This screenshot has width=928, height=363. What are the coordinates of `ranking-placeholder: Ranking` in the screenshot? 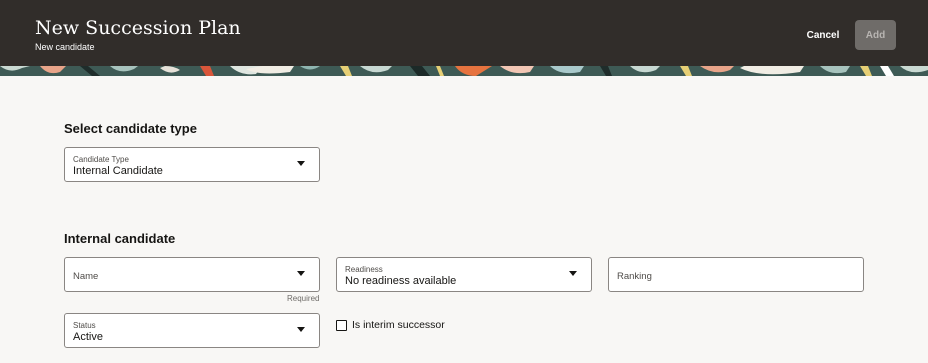 It's located at (634, 276).